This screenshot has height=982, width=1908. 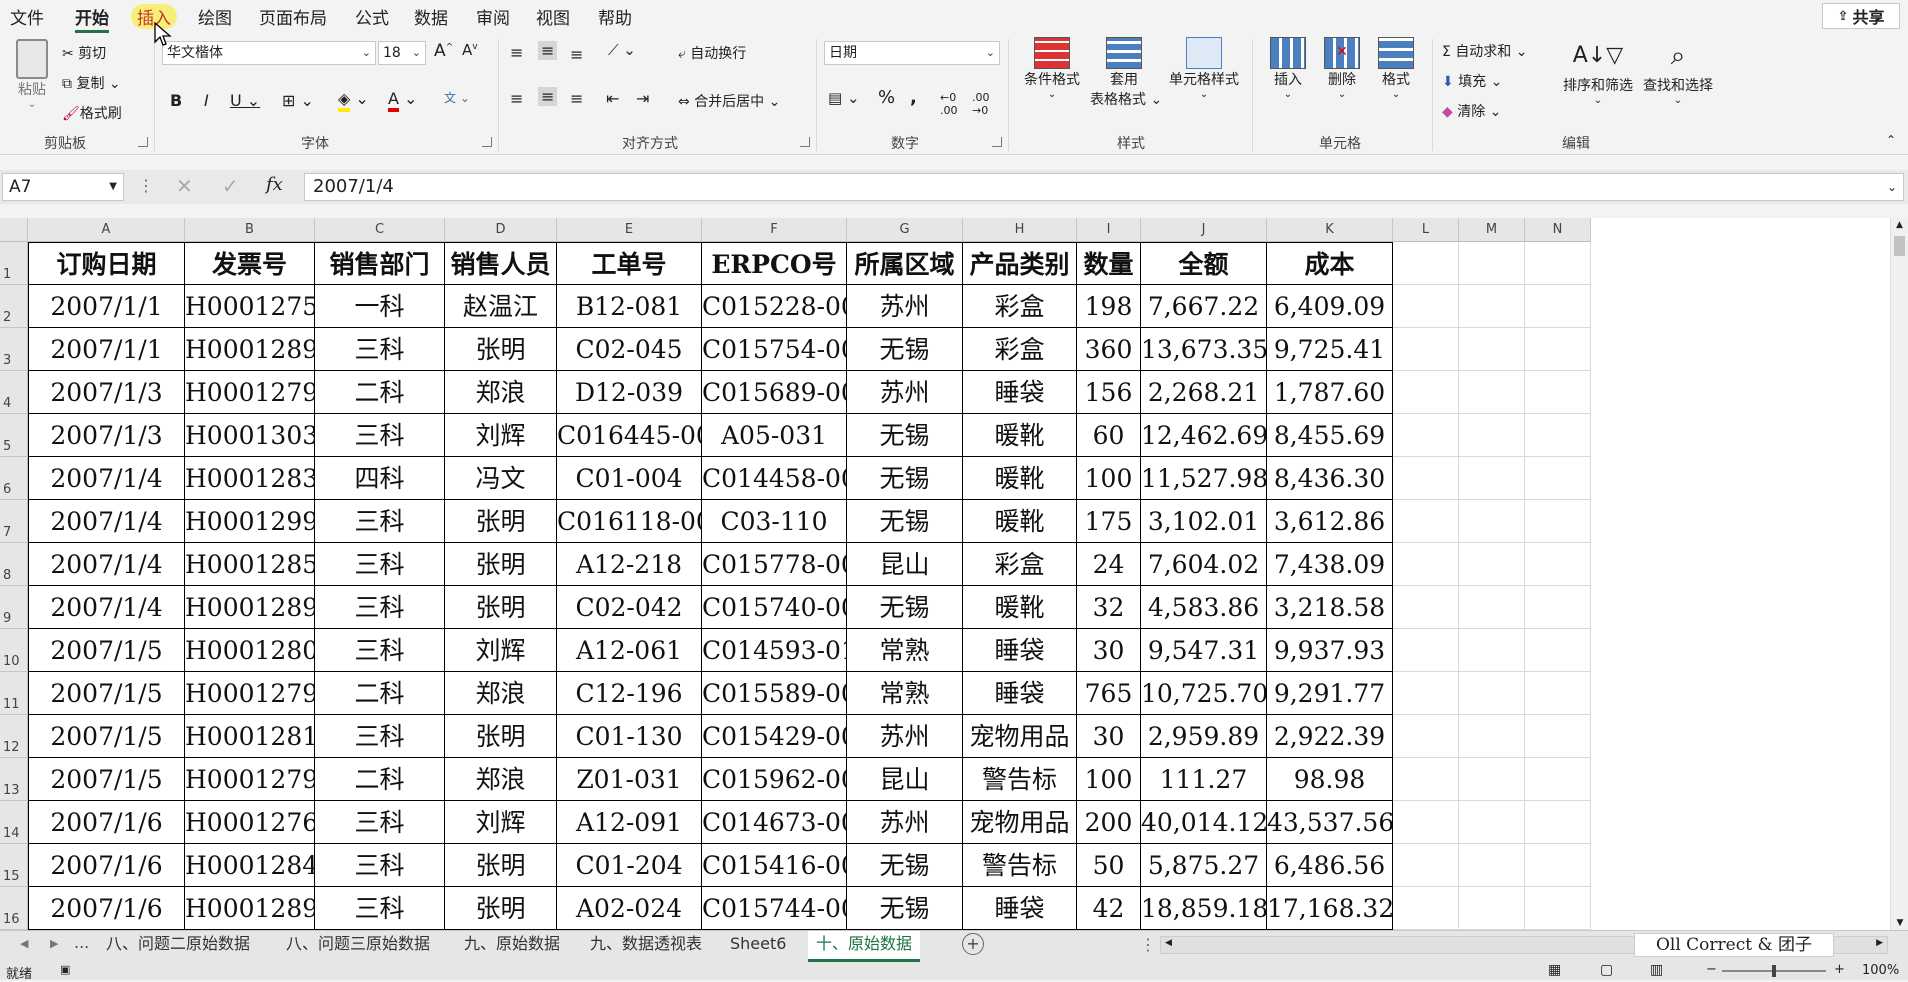 I want to click on zoom-out-icon: −, so click(x=1711, y=969).